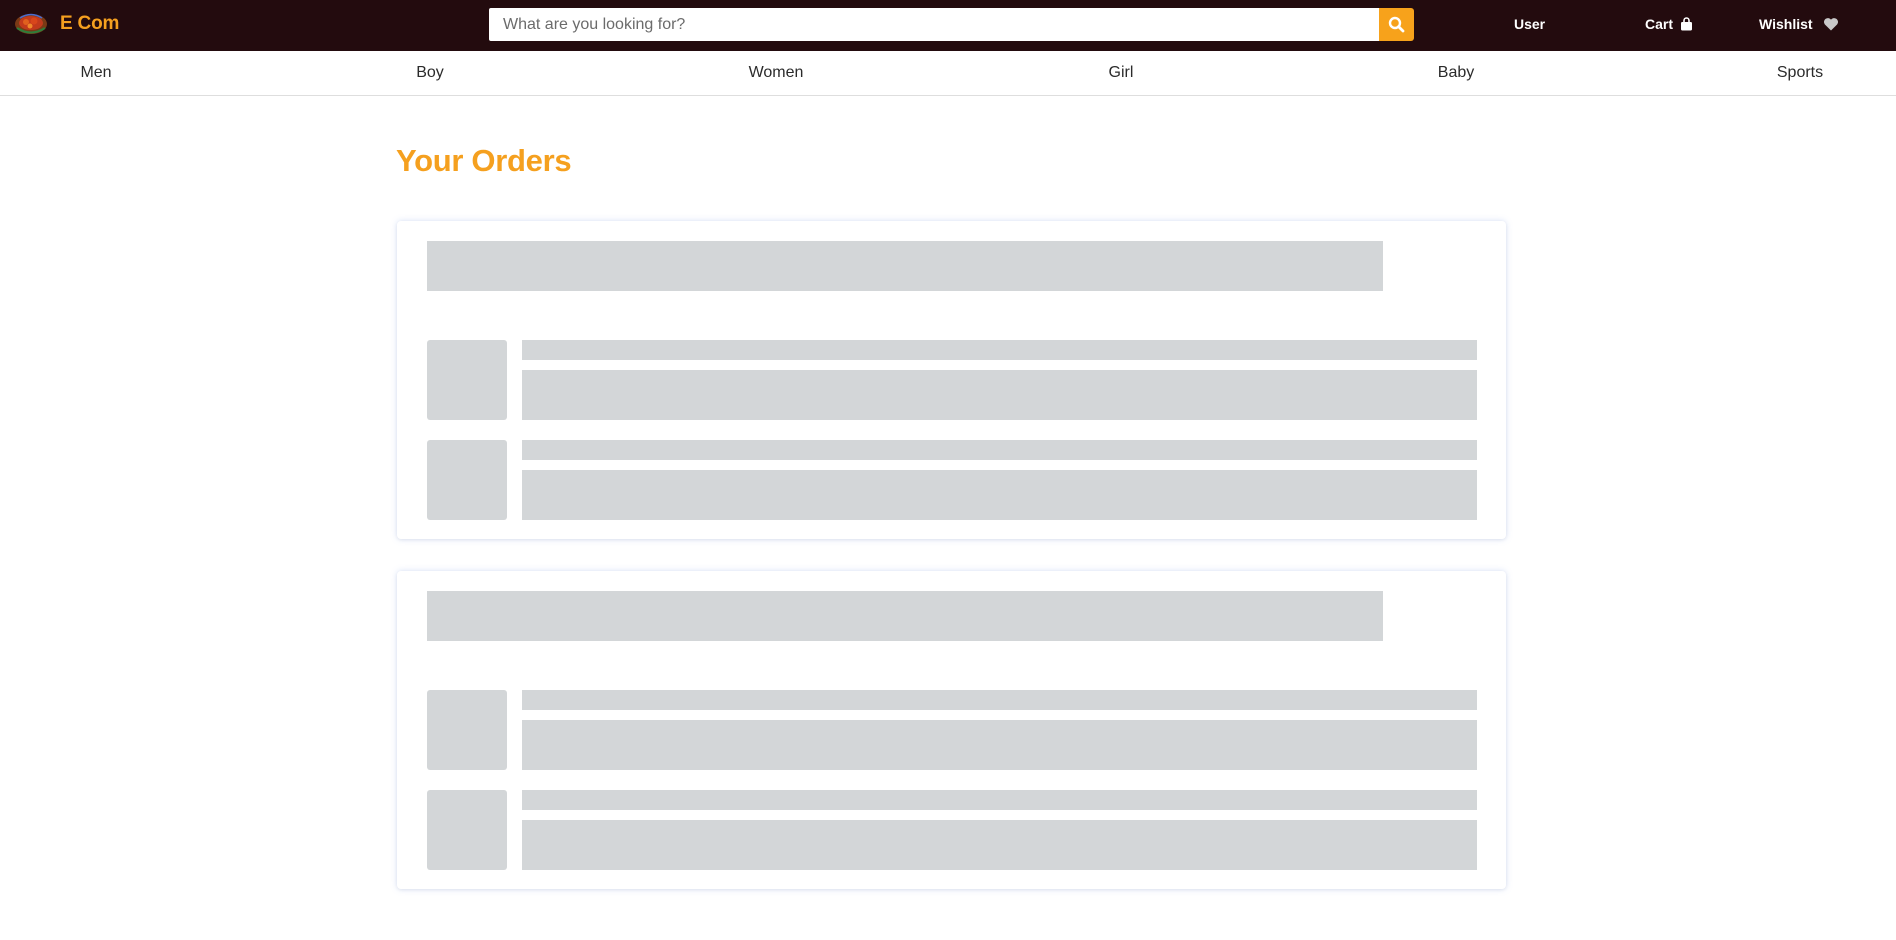  I want to click on cart-label: Cart, so click(1659, 24).